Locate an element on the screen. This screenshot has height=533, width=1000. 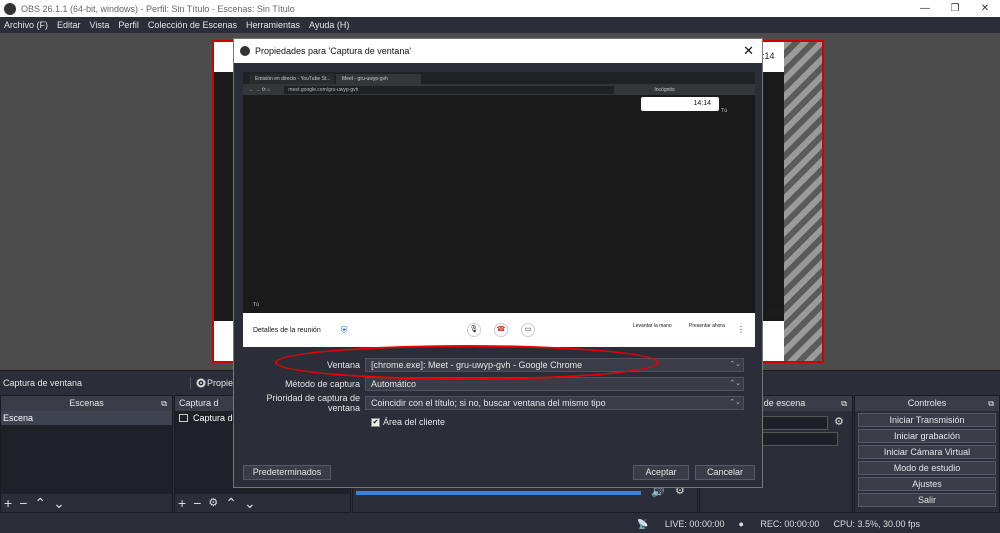
meet-you-label: Tú is located at coordinates (256, 305).